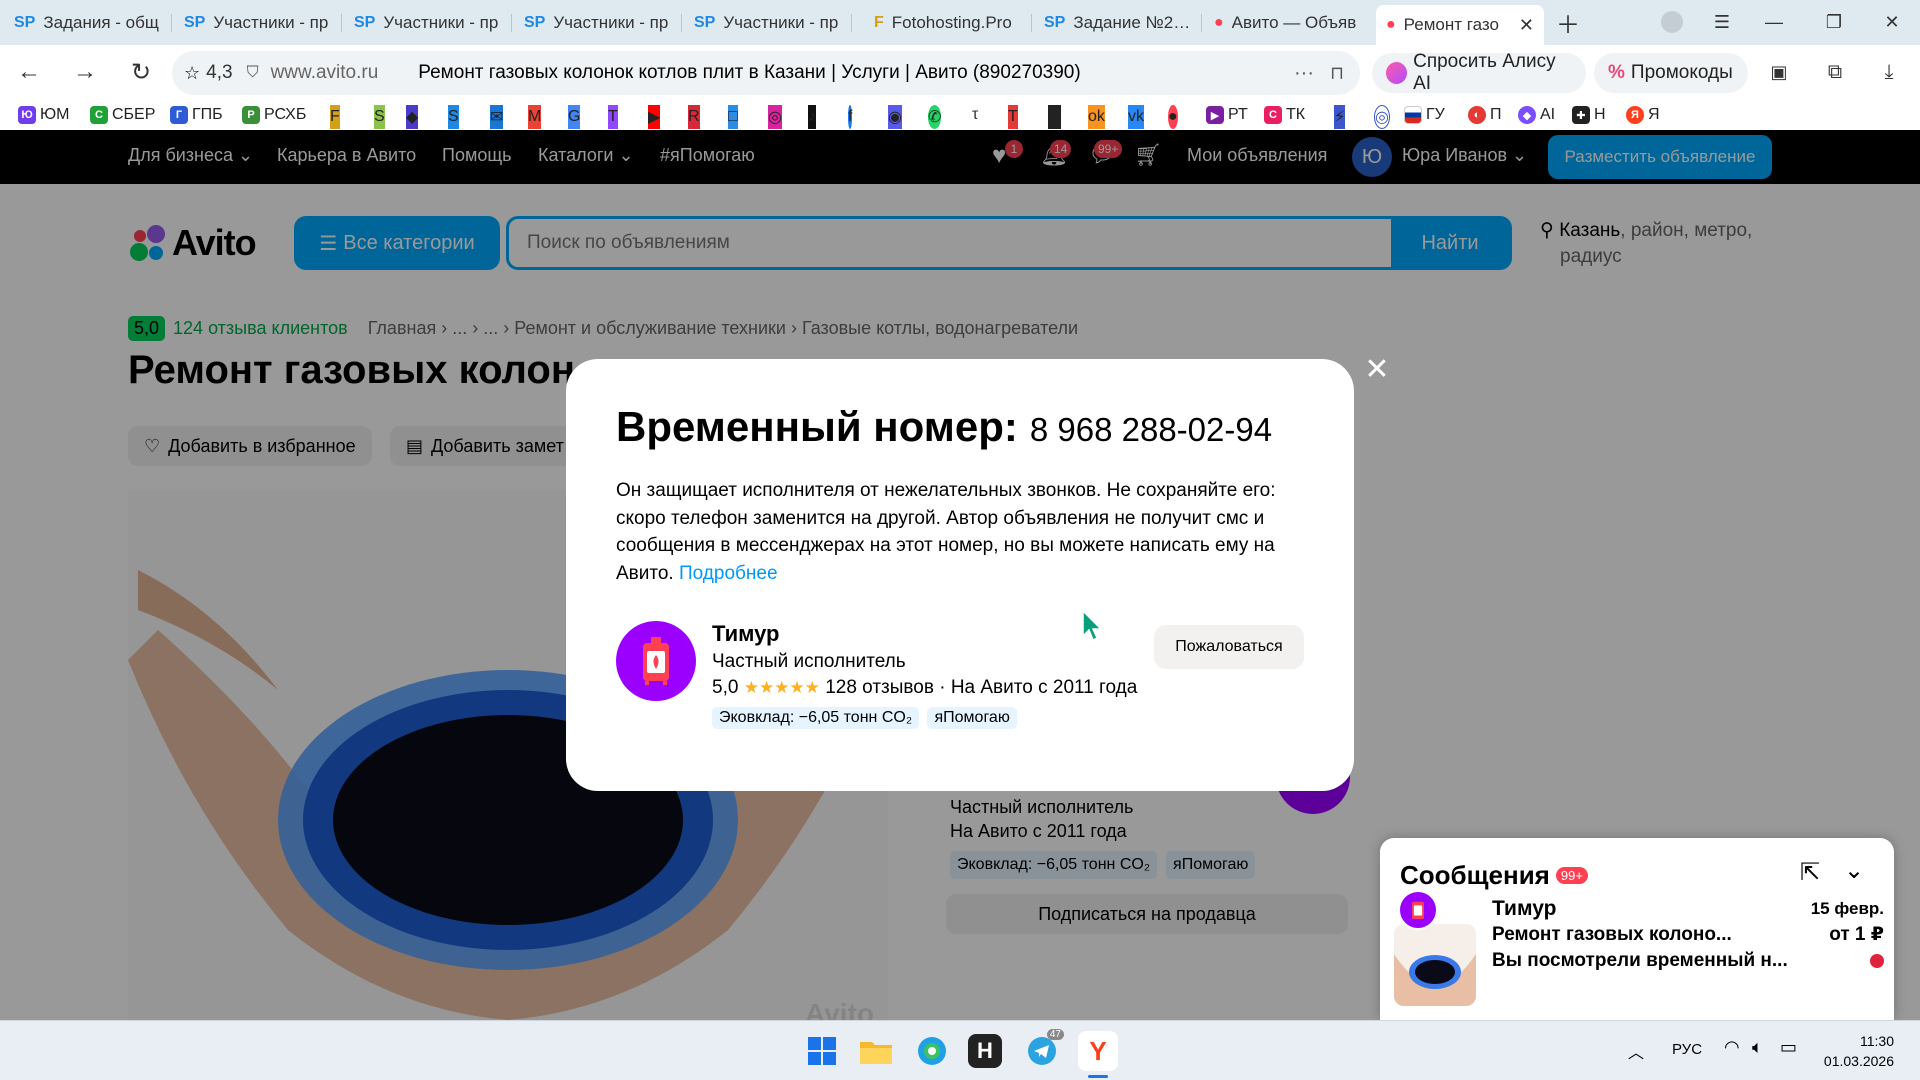 This screenshot has width=1920, height=1080. Describe the element at coordinates (1835, 72) in the screenshot. I see `extensions-icon: ⧉` at that location.